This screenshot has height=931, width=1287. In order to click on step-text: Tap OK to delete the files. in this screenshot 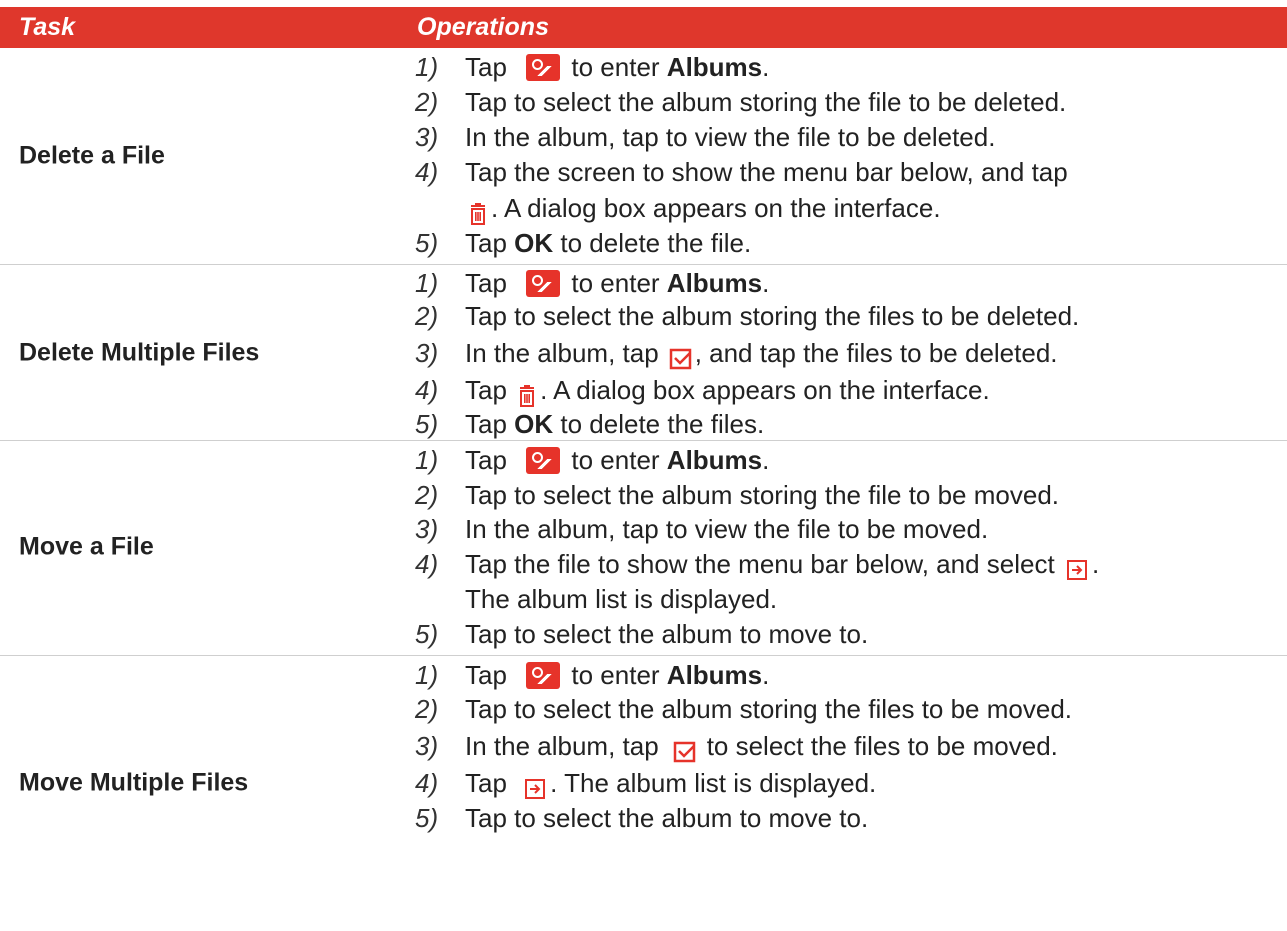, I will do `click(615, 424)`.